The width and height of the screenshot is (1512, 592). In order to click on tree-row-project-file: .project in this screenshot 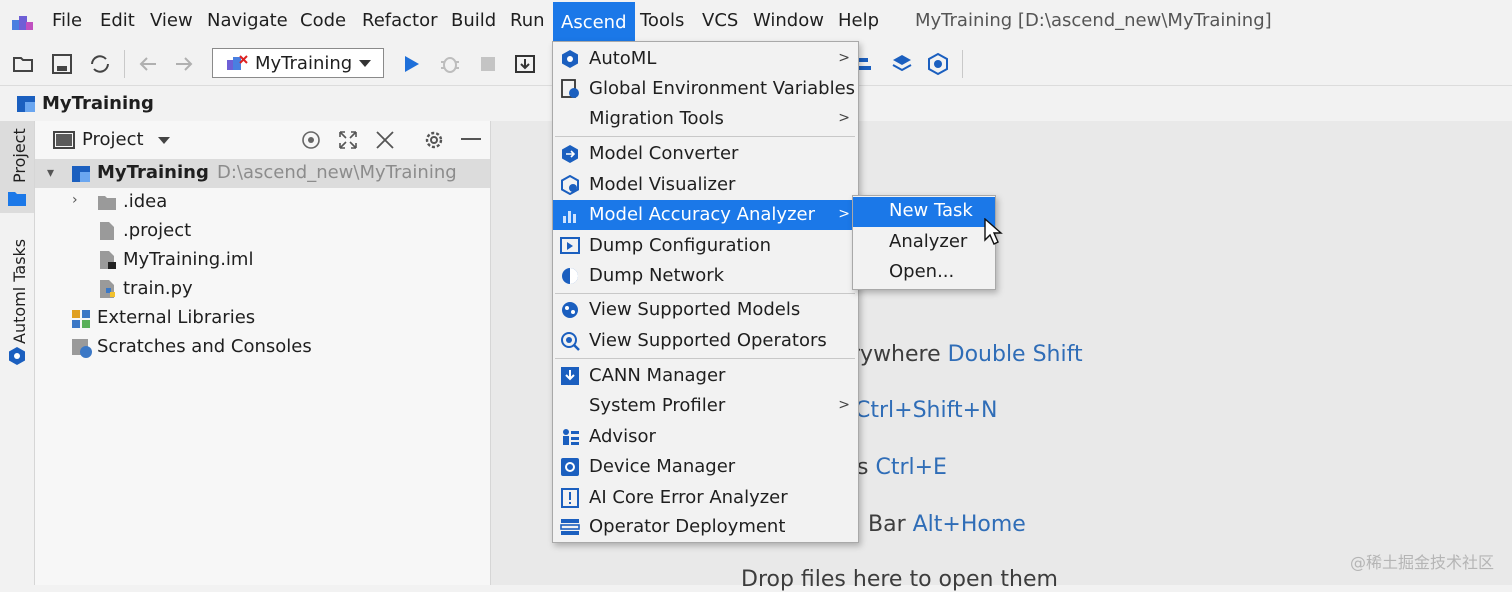, I will do `click(262, 231)`.